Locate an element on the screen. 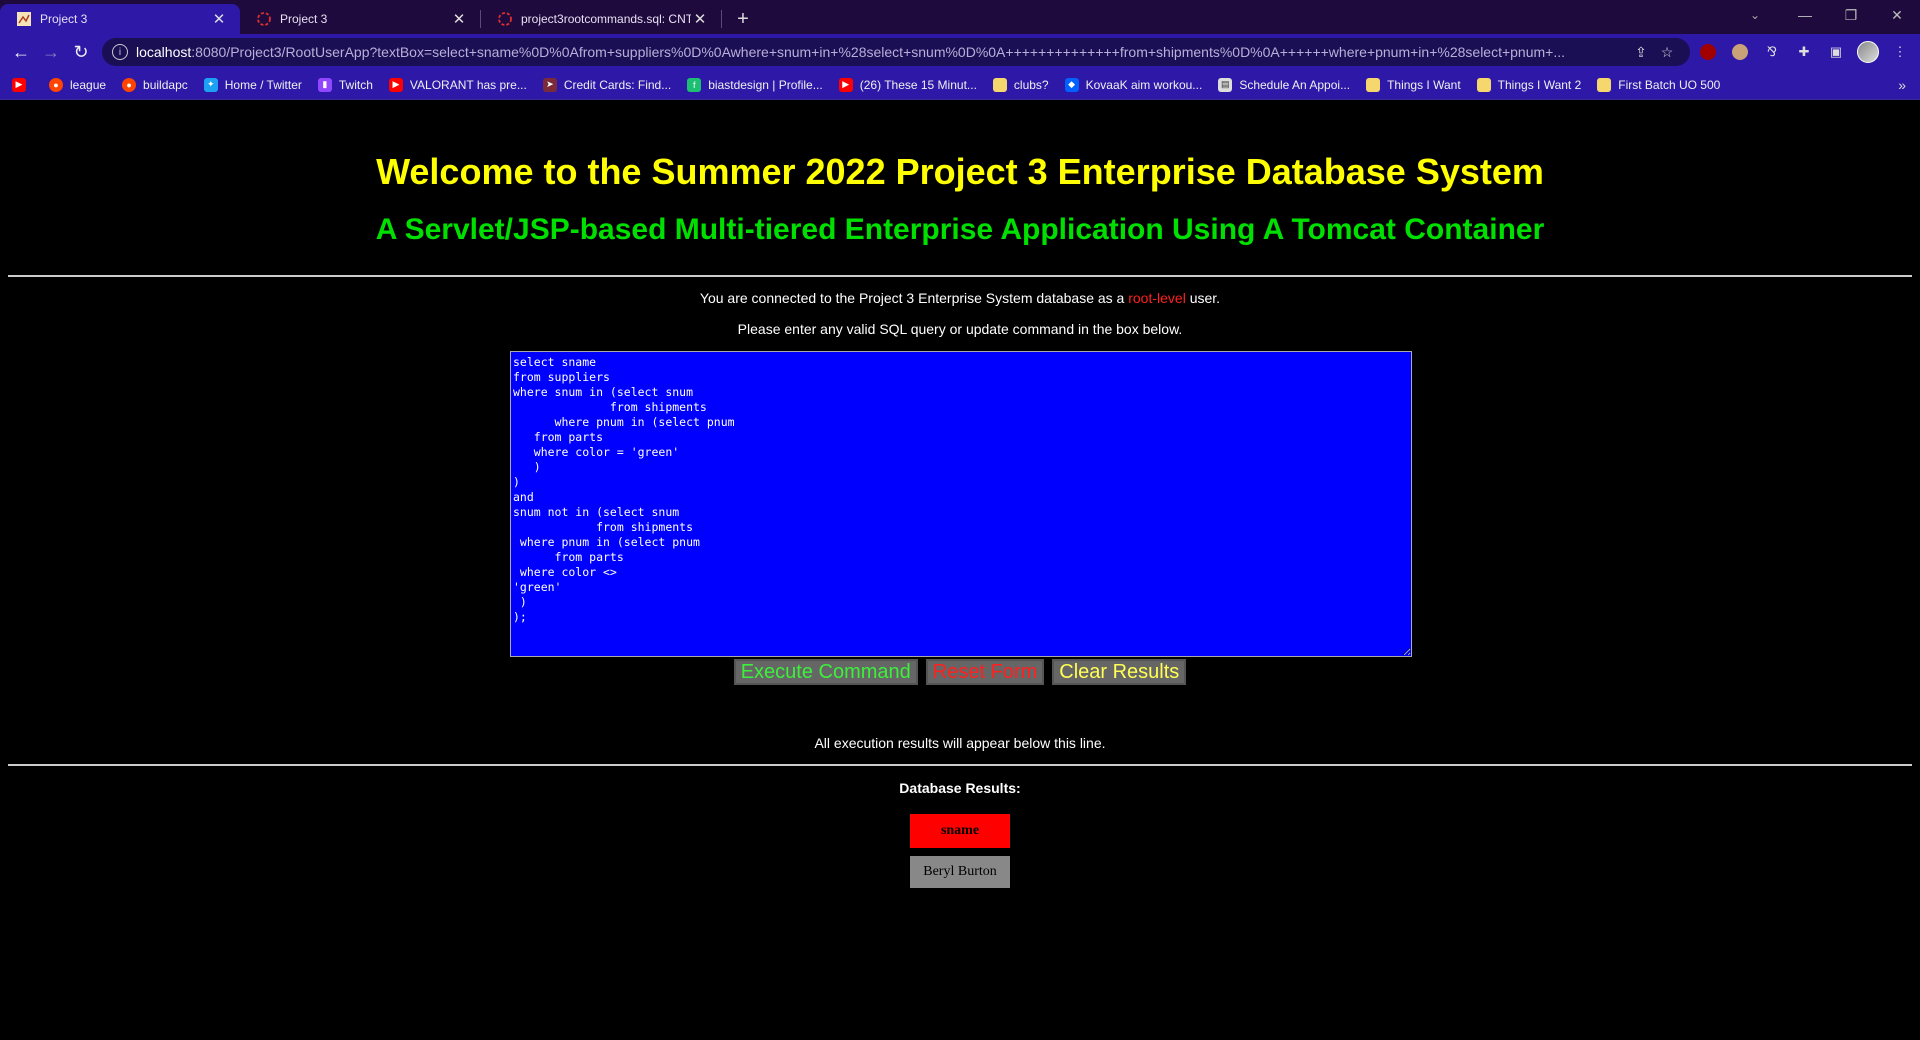 The width and height of the screenshot is (1920, 1040). more-bookmarks-icon: » is located at coordinates (1902, 85).